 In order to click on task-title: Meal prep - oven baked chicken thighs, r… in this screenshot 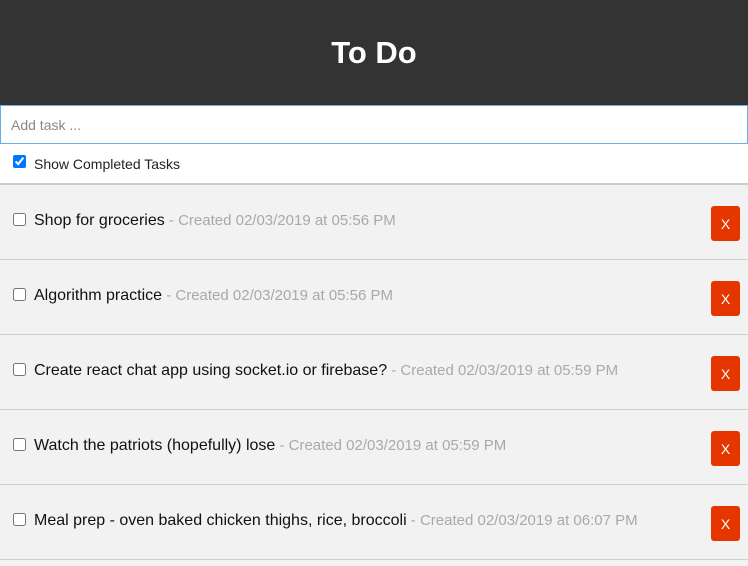, I will do `click(220, 520)`.